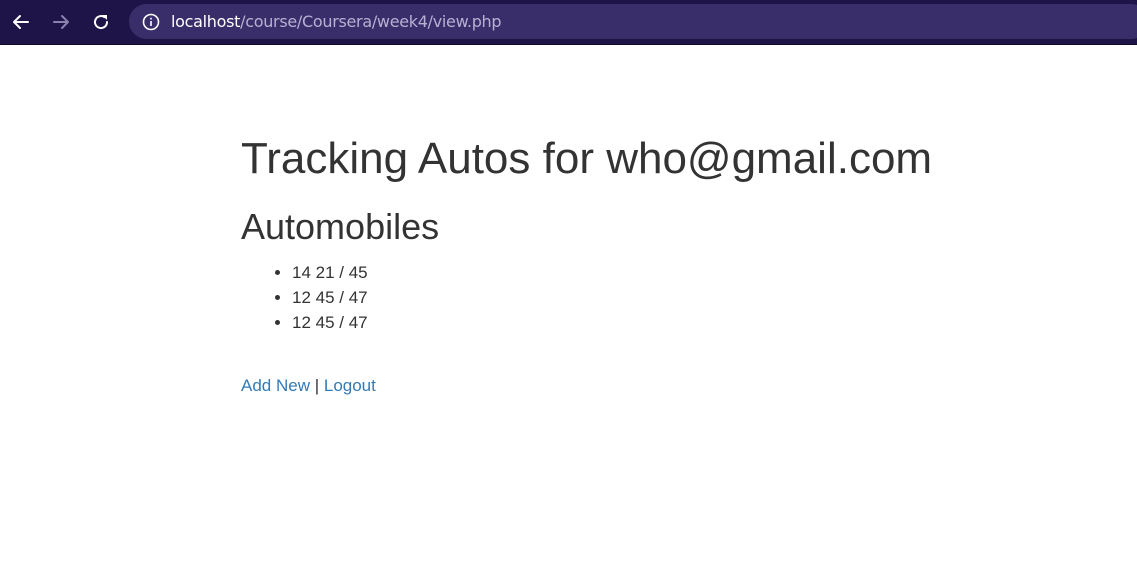 The image size is (1137, 585). What do you see at coordinates (151, 22) in the screenshot?
I see `info-circle-icon` at bounding box center [151, 22].